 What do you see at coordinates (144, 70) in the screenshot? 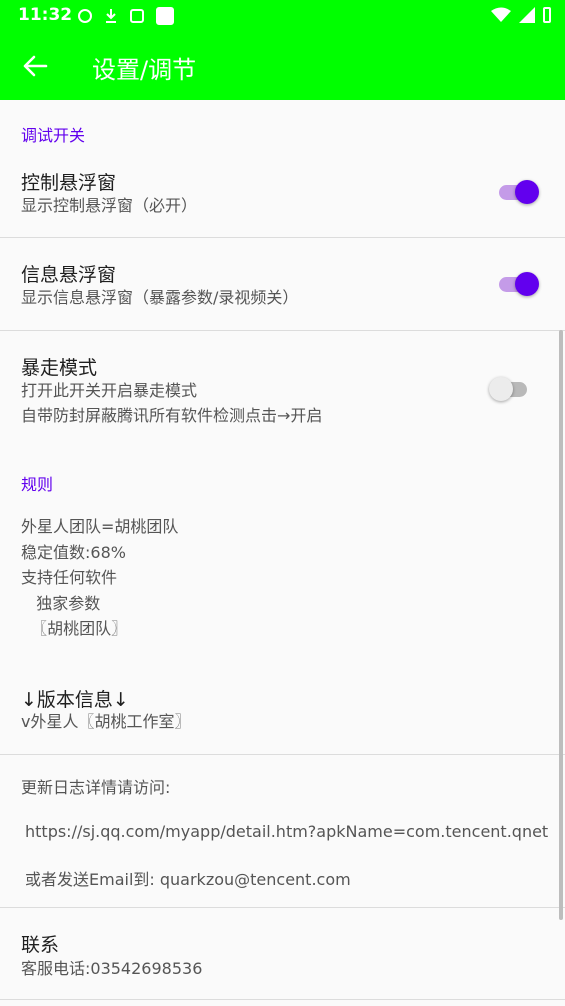
I see `page-title: 设置/调节` at bounding box center [144, 70].